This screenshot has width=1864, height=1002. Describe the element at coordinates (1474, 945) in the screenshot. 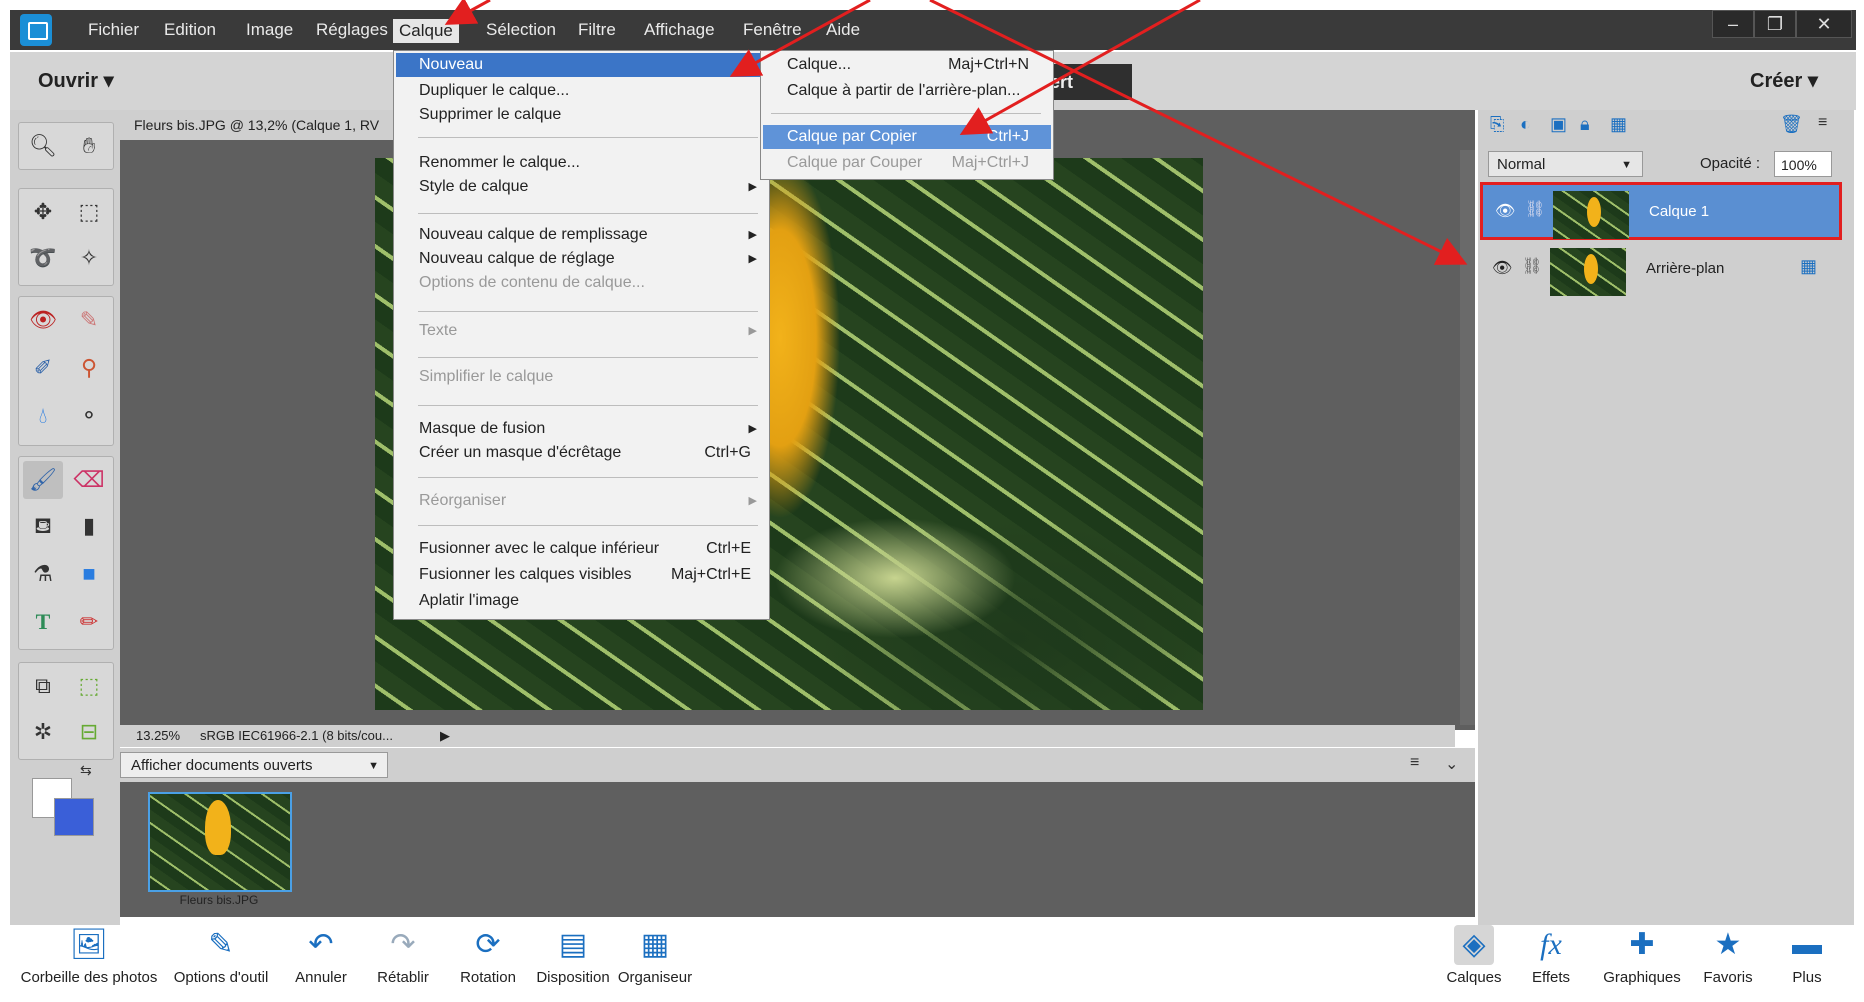

I see `layers-icon: ◈` at that location.